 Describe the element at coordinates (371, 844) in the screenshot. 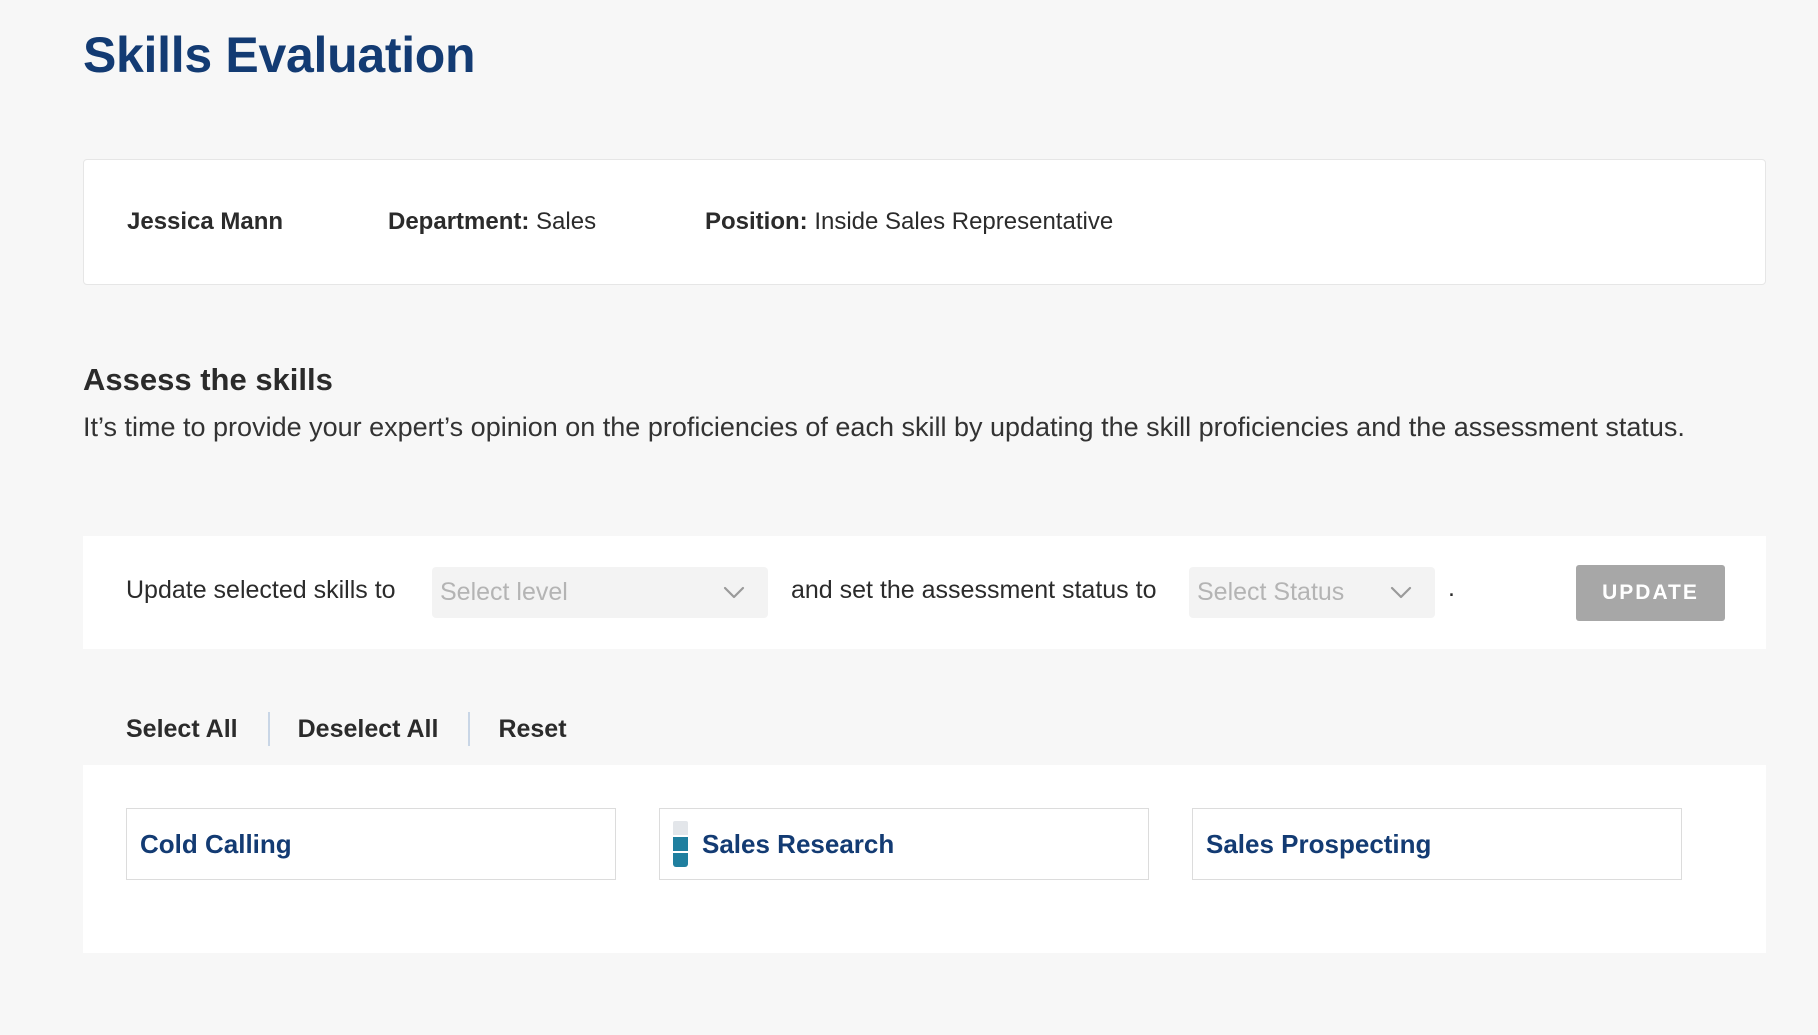

I see `skill-card-cold-calling: Cold Calling` at that location.